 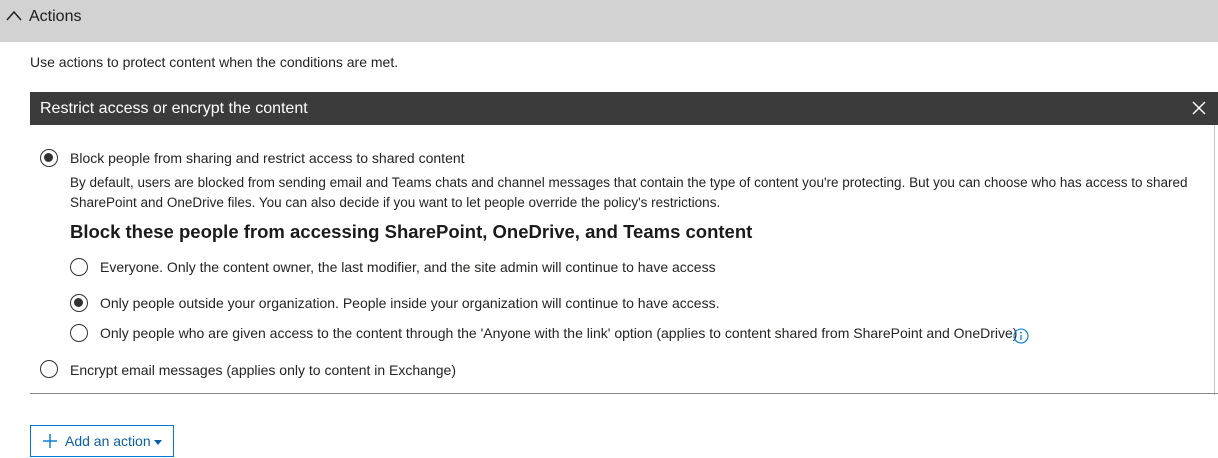 I want to click on card-divider, so click(x=624, y=393).